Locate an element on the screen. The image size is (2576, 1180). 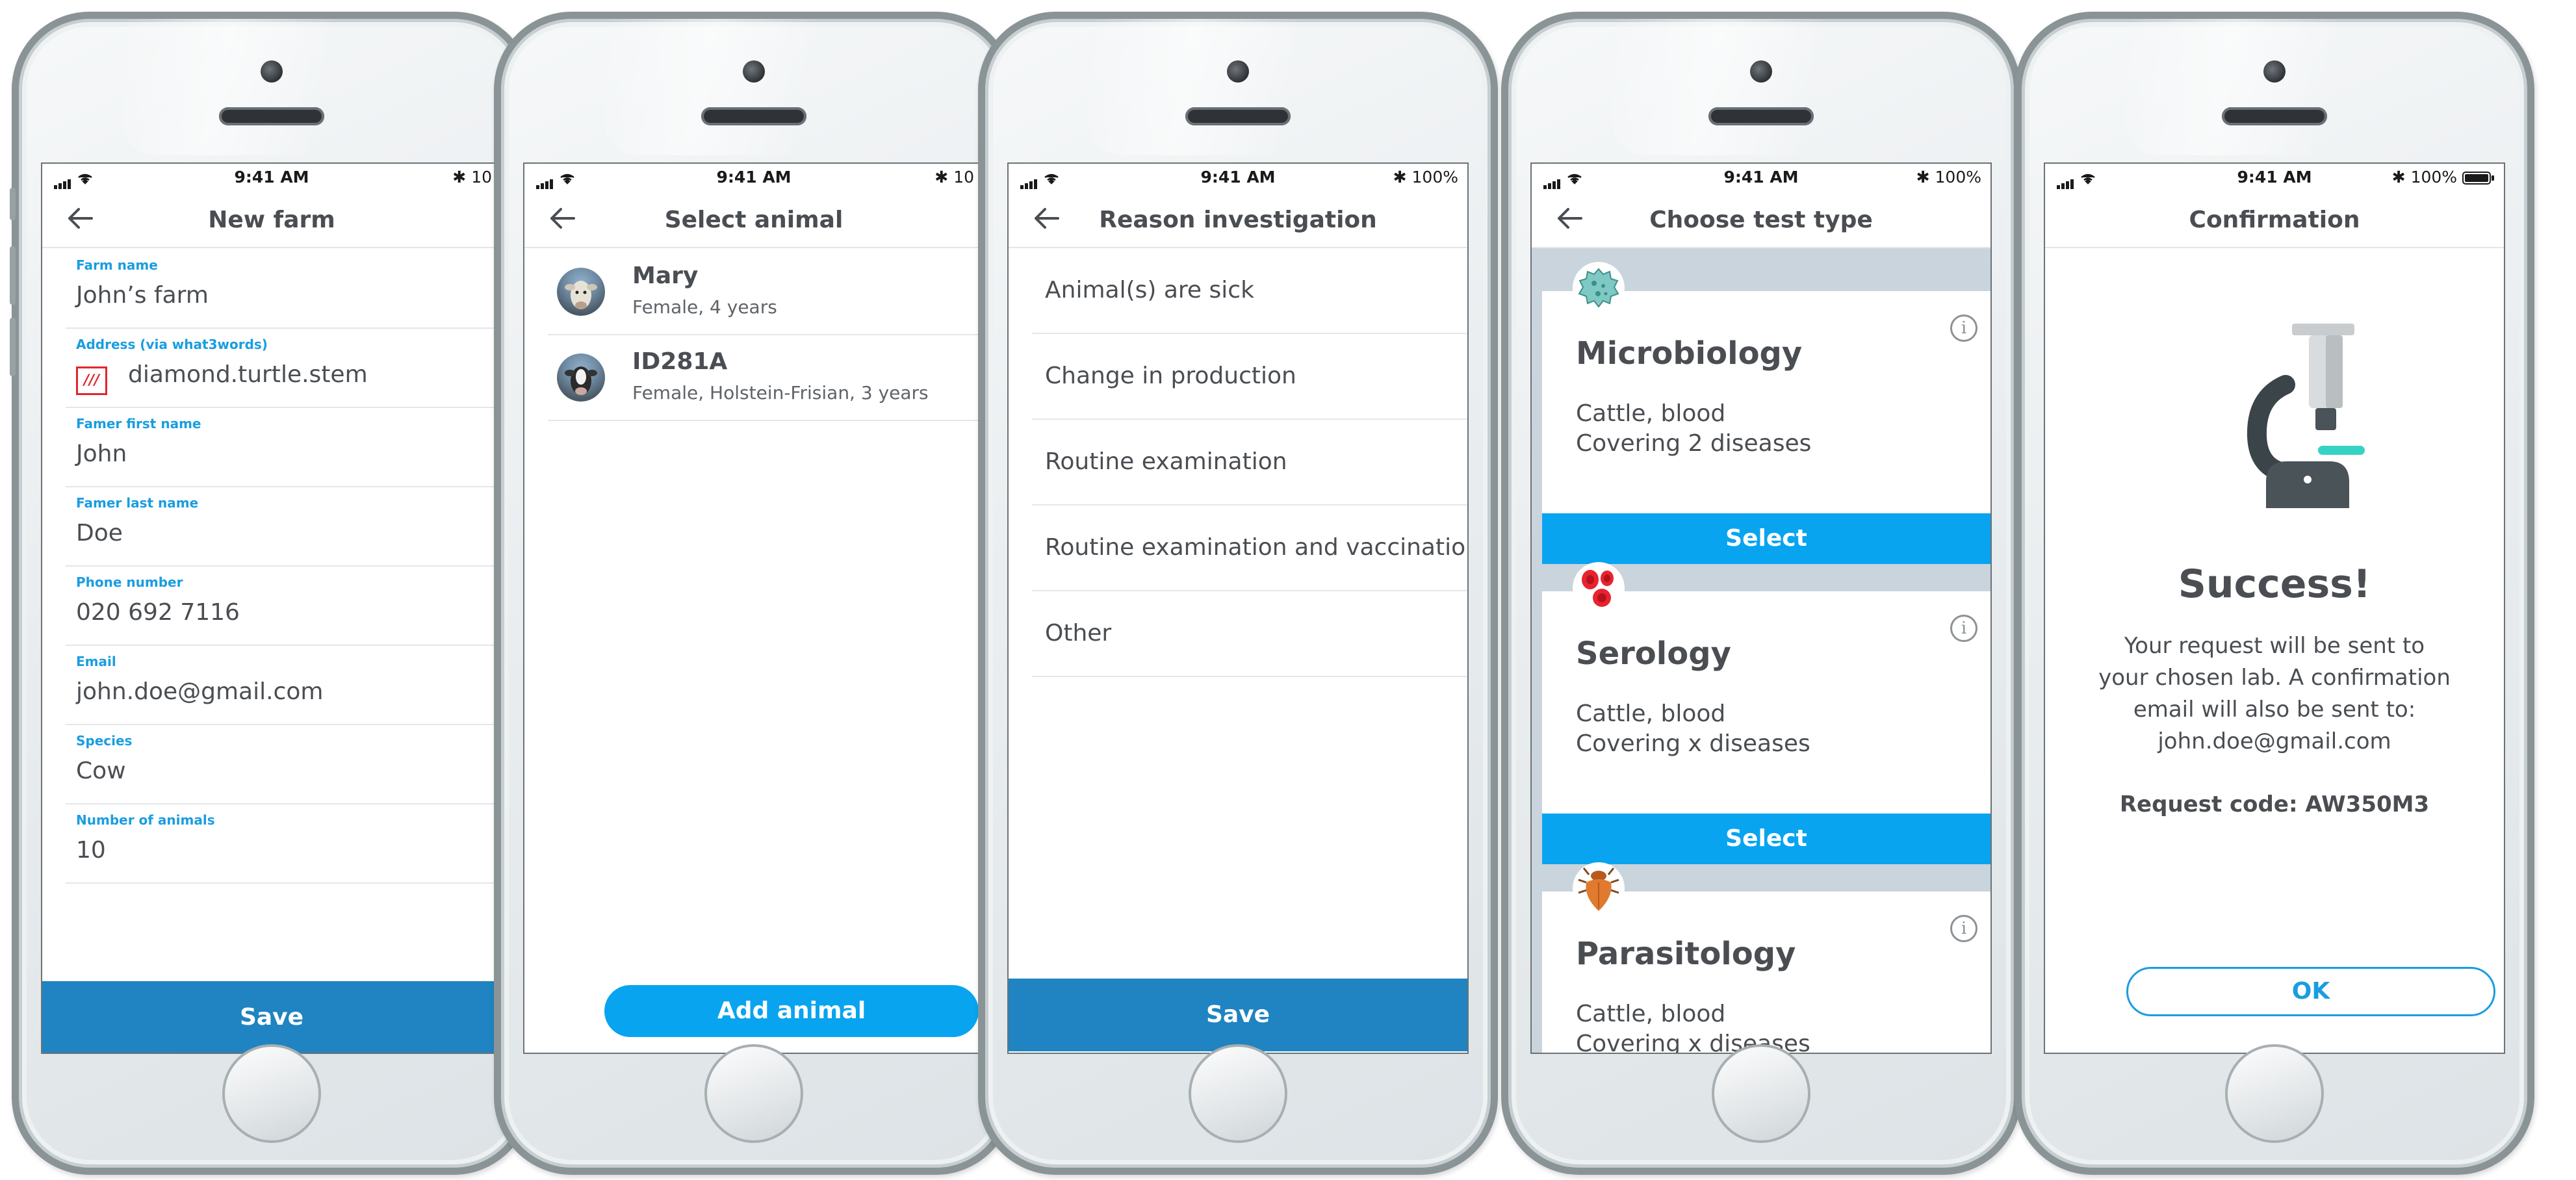
ok-button: OK is located at coordinates (2311, 992).